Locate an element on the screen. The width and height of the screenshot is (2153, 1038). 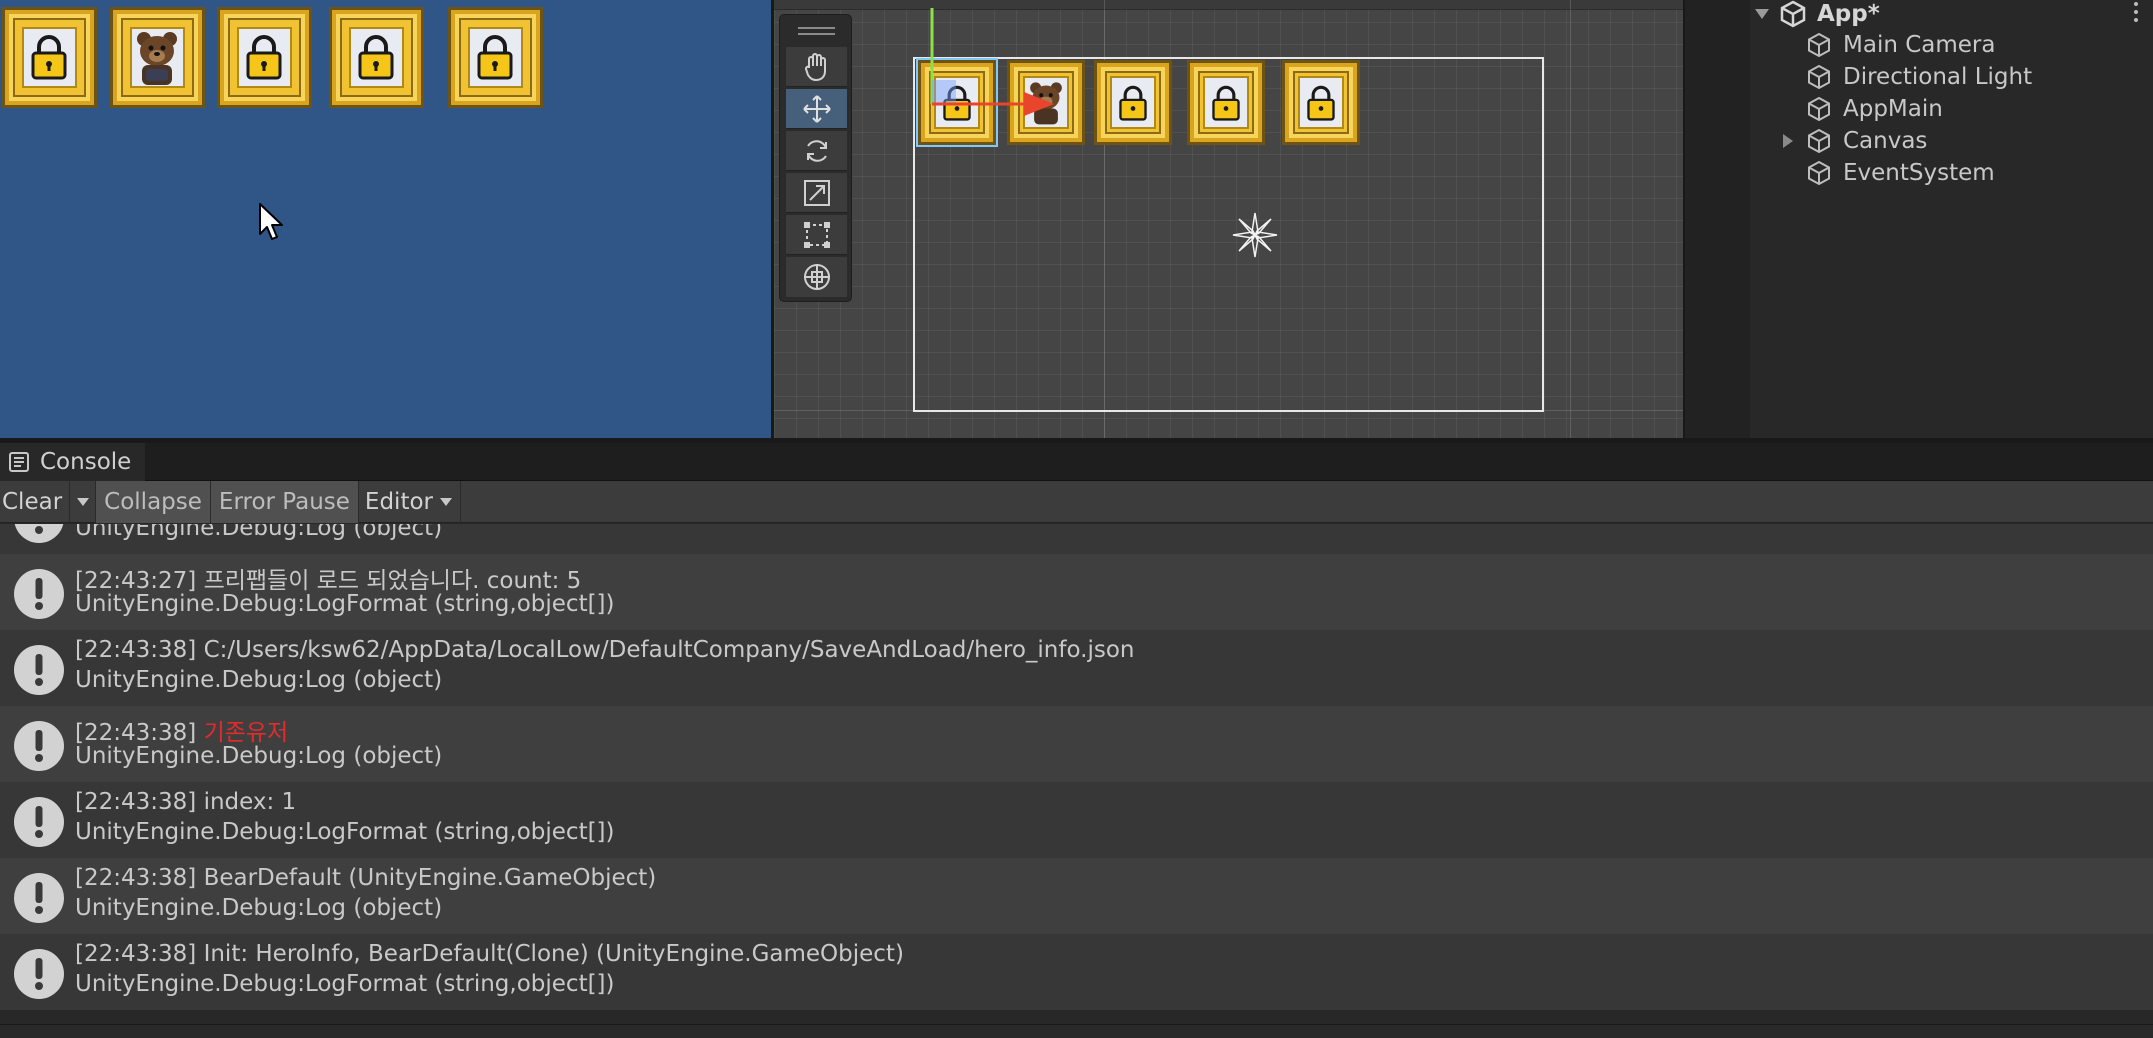
scene-toolbar-strip is located at coordinates (1228, 5).